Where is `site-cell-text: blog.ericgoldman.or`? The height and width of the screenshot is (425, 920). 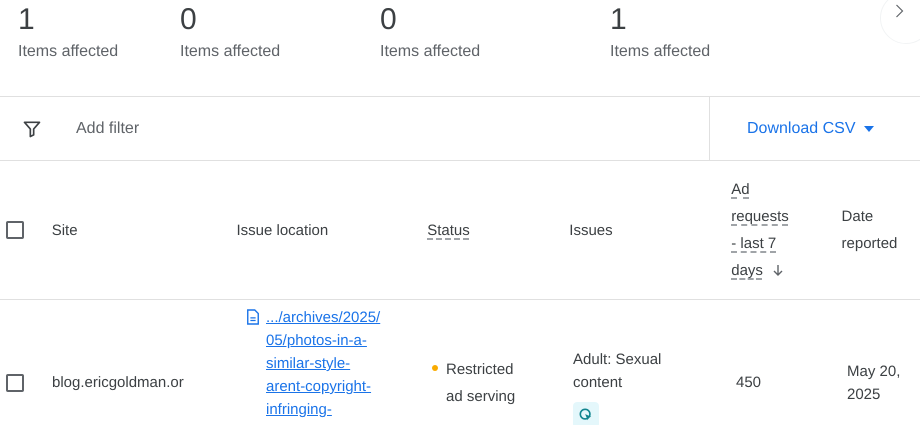
site-cell-text: blog.ericgoldman.or is located at coordinates (118, 382).